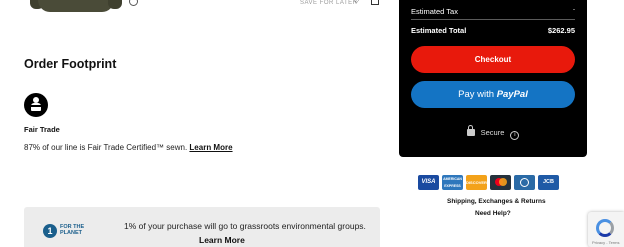 This screenshot has width=624, height=247. Describe the element at coordinates (574, 10) in the screenshot. I see `estimated-tax-value: -` at that location.